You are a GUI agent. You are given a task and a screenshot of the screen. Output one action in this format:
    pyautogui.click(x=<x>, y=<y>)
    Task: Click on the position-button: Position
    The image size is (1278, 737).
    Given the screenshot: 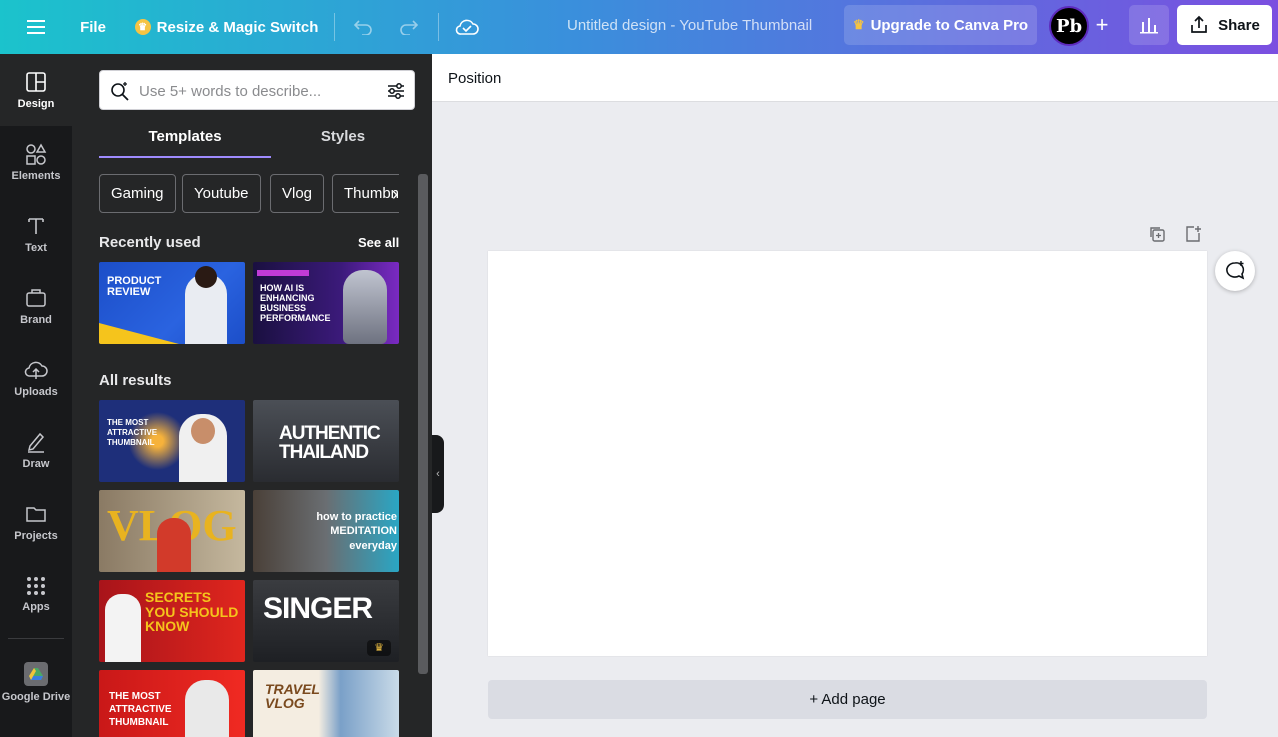 What is the action you would take?
    pyautogui.click(x=474, y=78)
    